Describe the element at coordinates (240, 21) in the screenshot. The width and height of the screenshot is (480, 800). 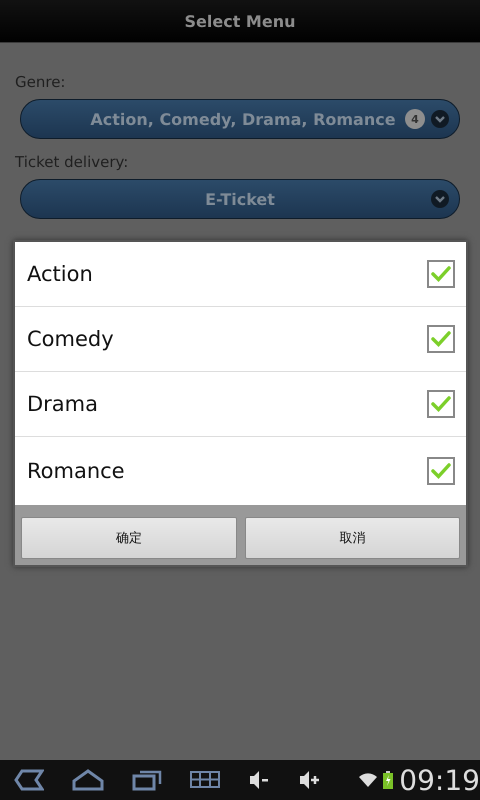
I see `page-title: Select Menu` at that location.